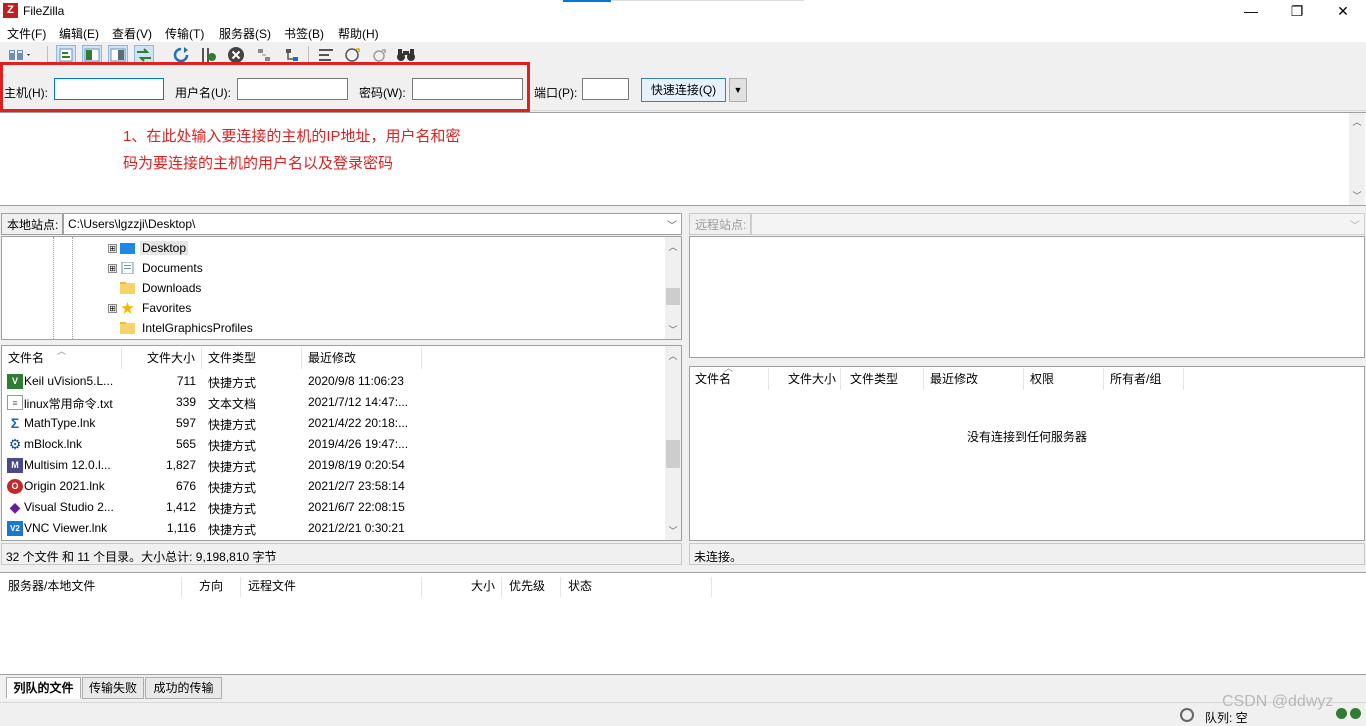 The height and width of the screenshot is (726, 1366). I want to click on minimize-button: —, so click(1251, 11).